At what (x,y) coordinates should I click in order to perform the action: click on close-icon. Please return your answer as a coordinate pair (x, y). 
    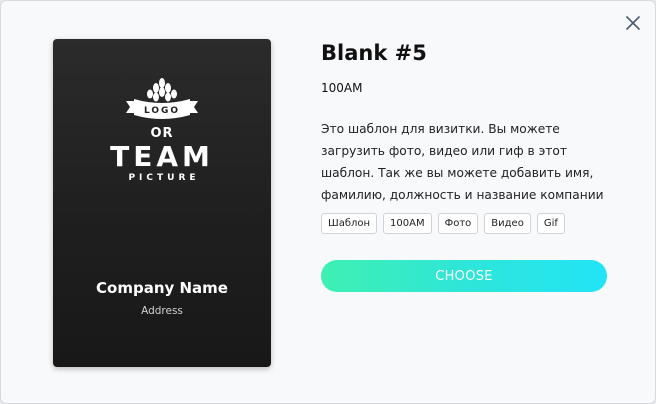
    Looking at the image, I should click on (633, 23).